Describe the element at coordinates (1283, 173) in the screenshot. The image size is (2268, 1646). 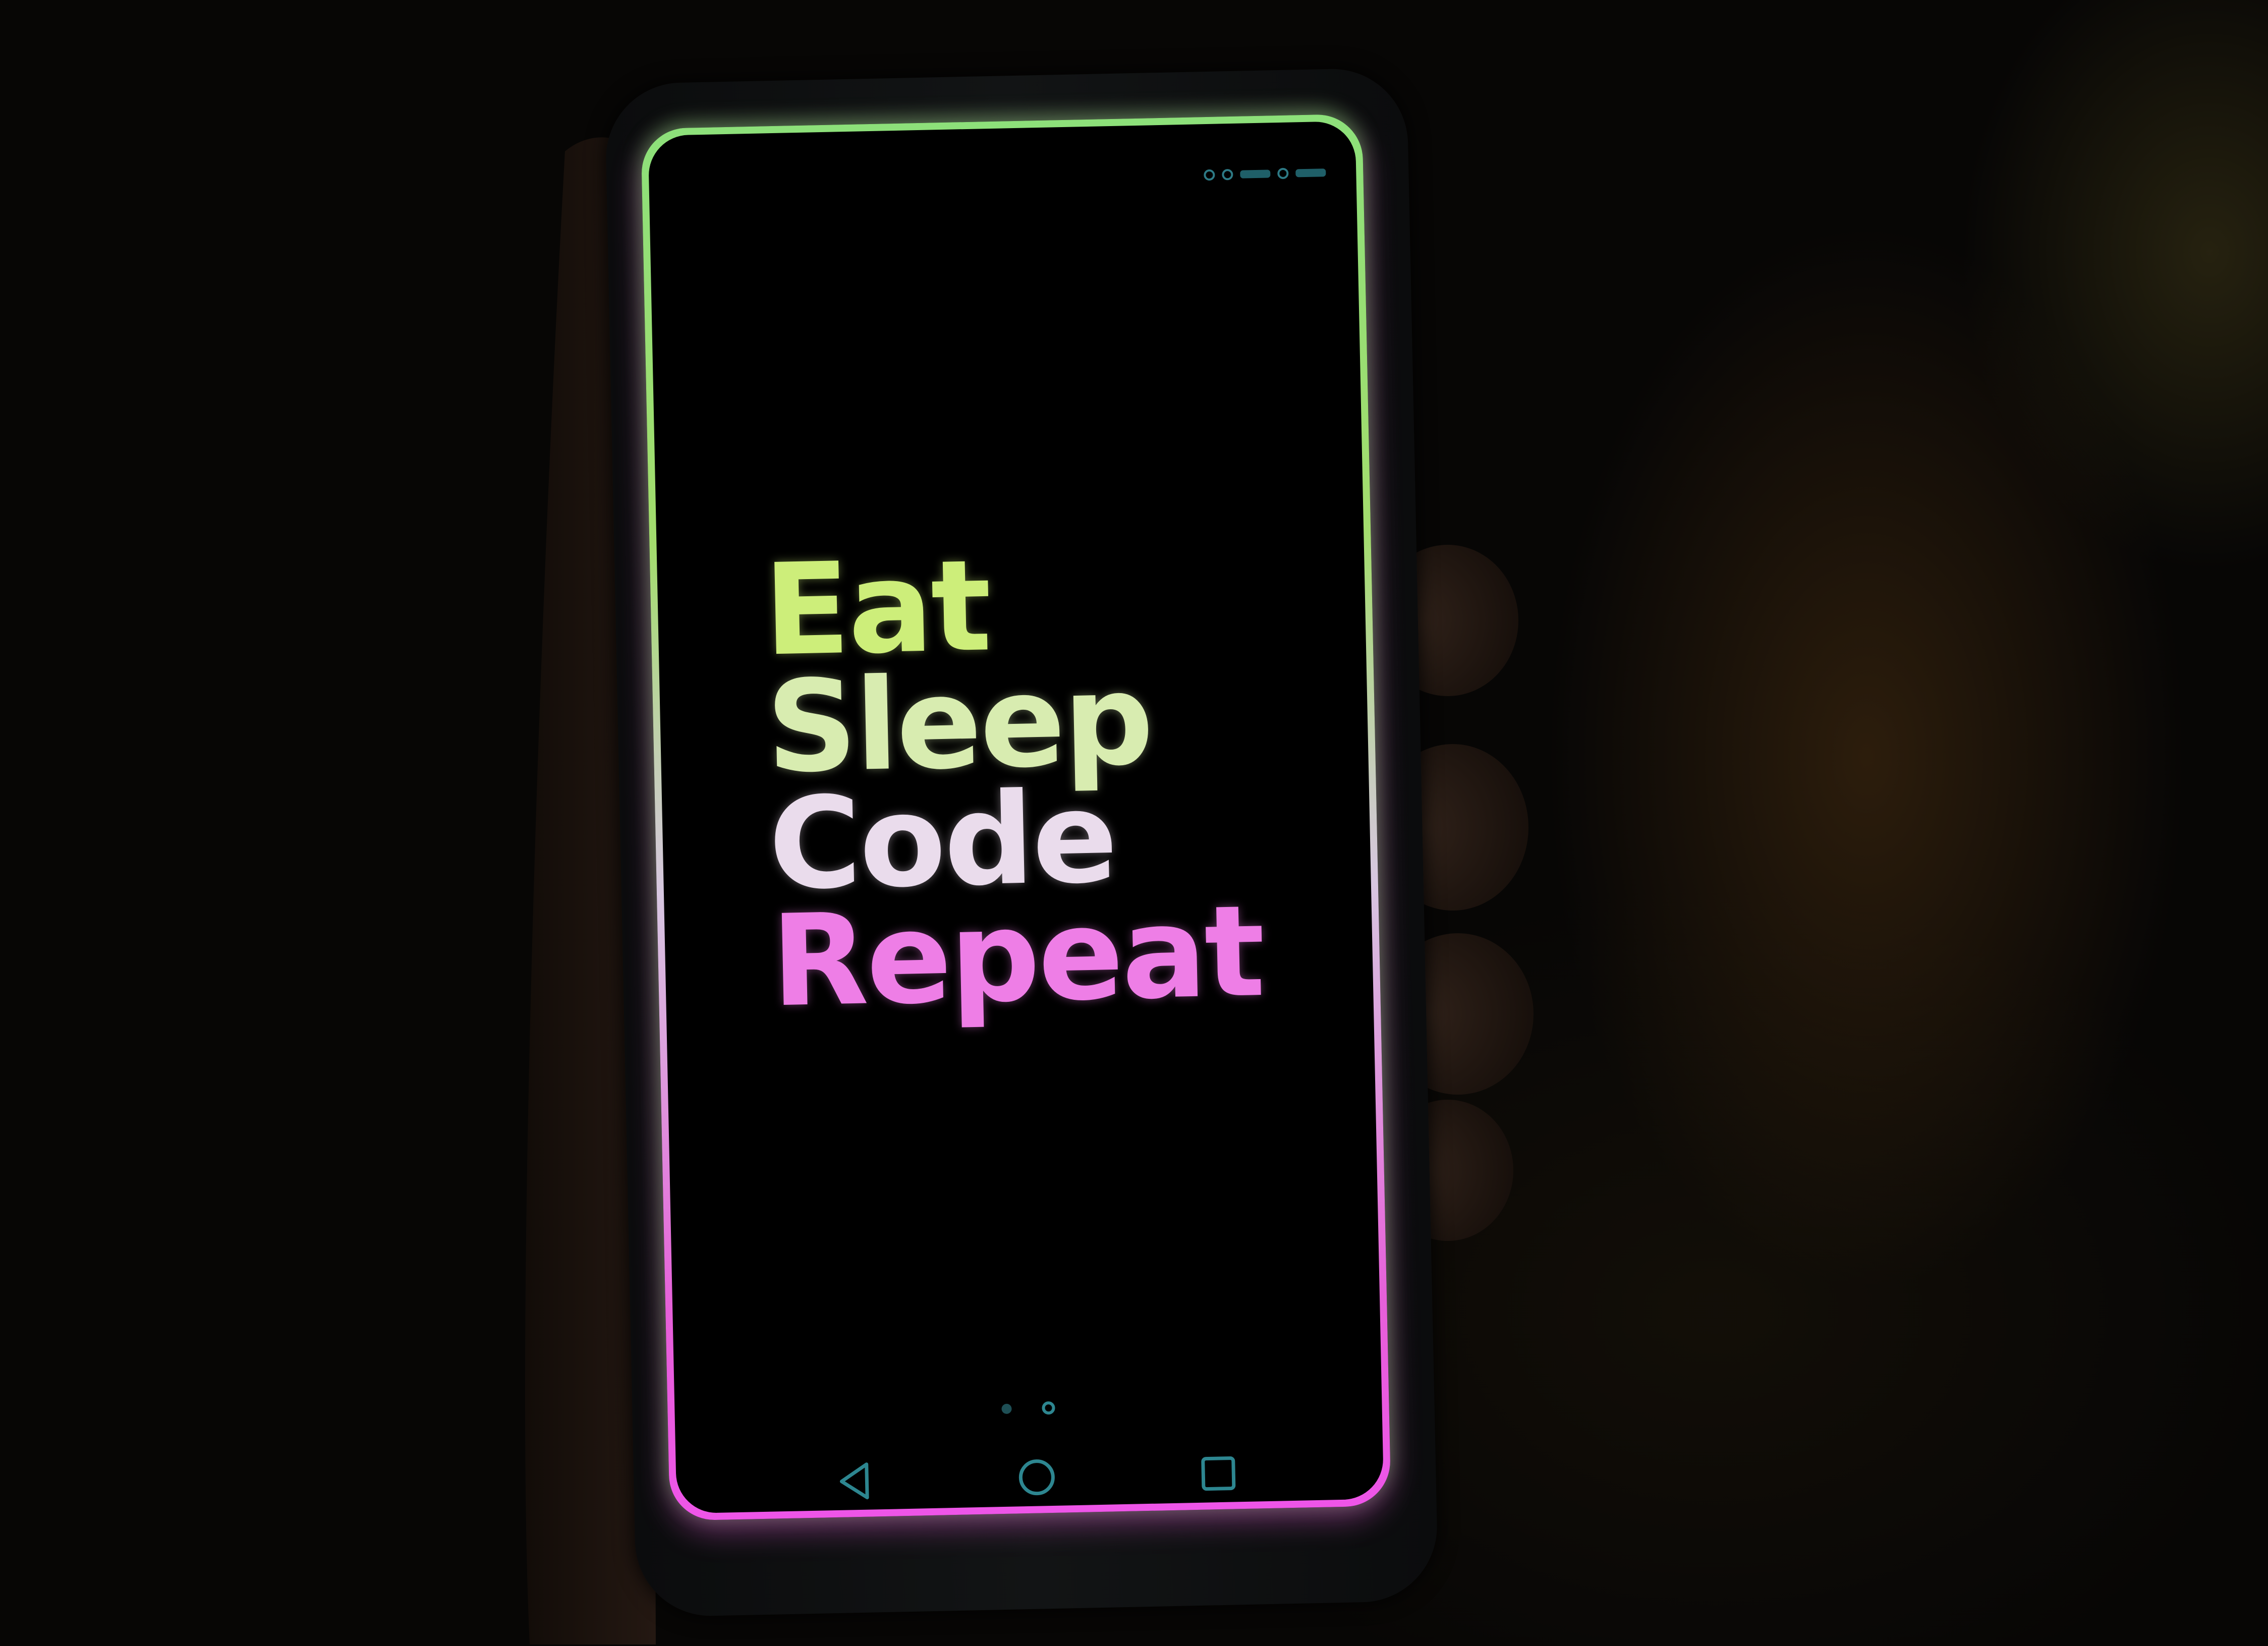
I see `alarm-icon` at that location.